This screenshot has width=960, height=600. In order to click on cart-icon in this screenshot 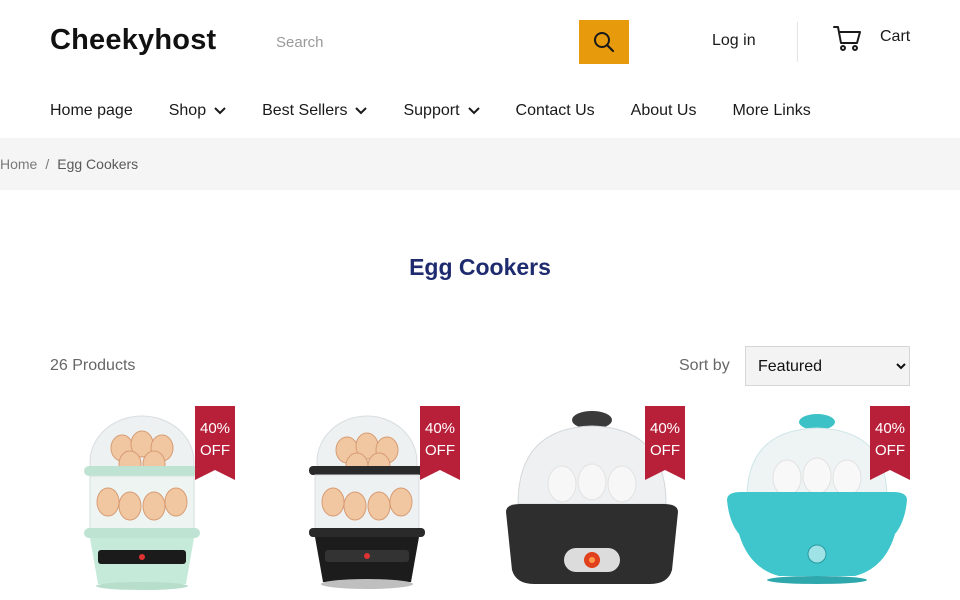, I will do `click(847, 38)`.